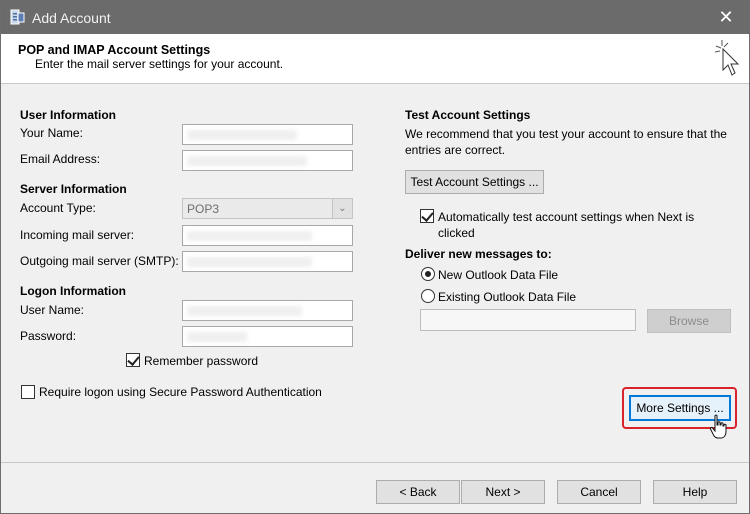 This screenshot has height=514, width=750. What do you see at coordinates (342, 208) in the screenshot?
I see `chevron-down-icon: ⌄` at bounding box center [342, 208].